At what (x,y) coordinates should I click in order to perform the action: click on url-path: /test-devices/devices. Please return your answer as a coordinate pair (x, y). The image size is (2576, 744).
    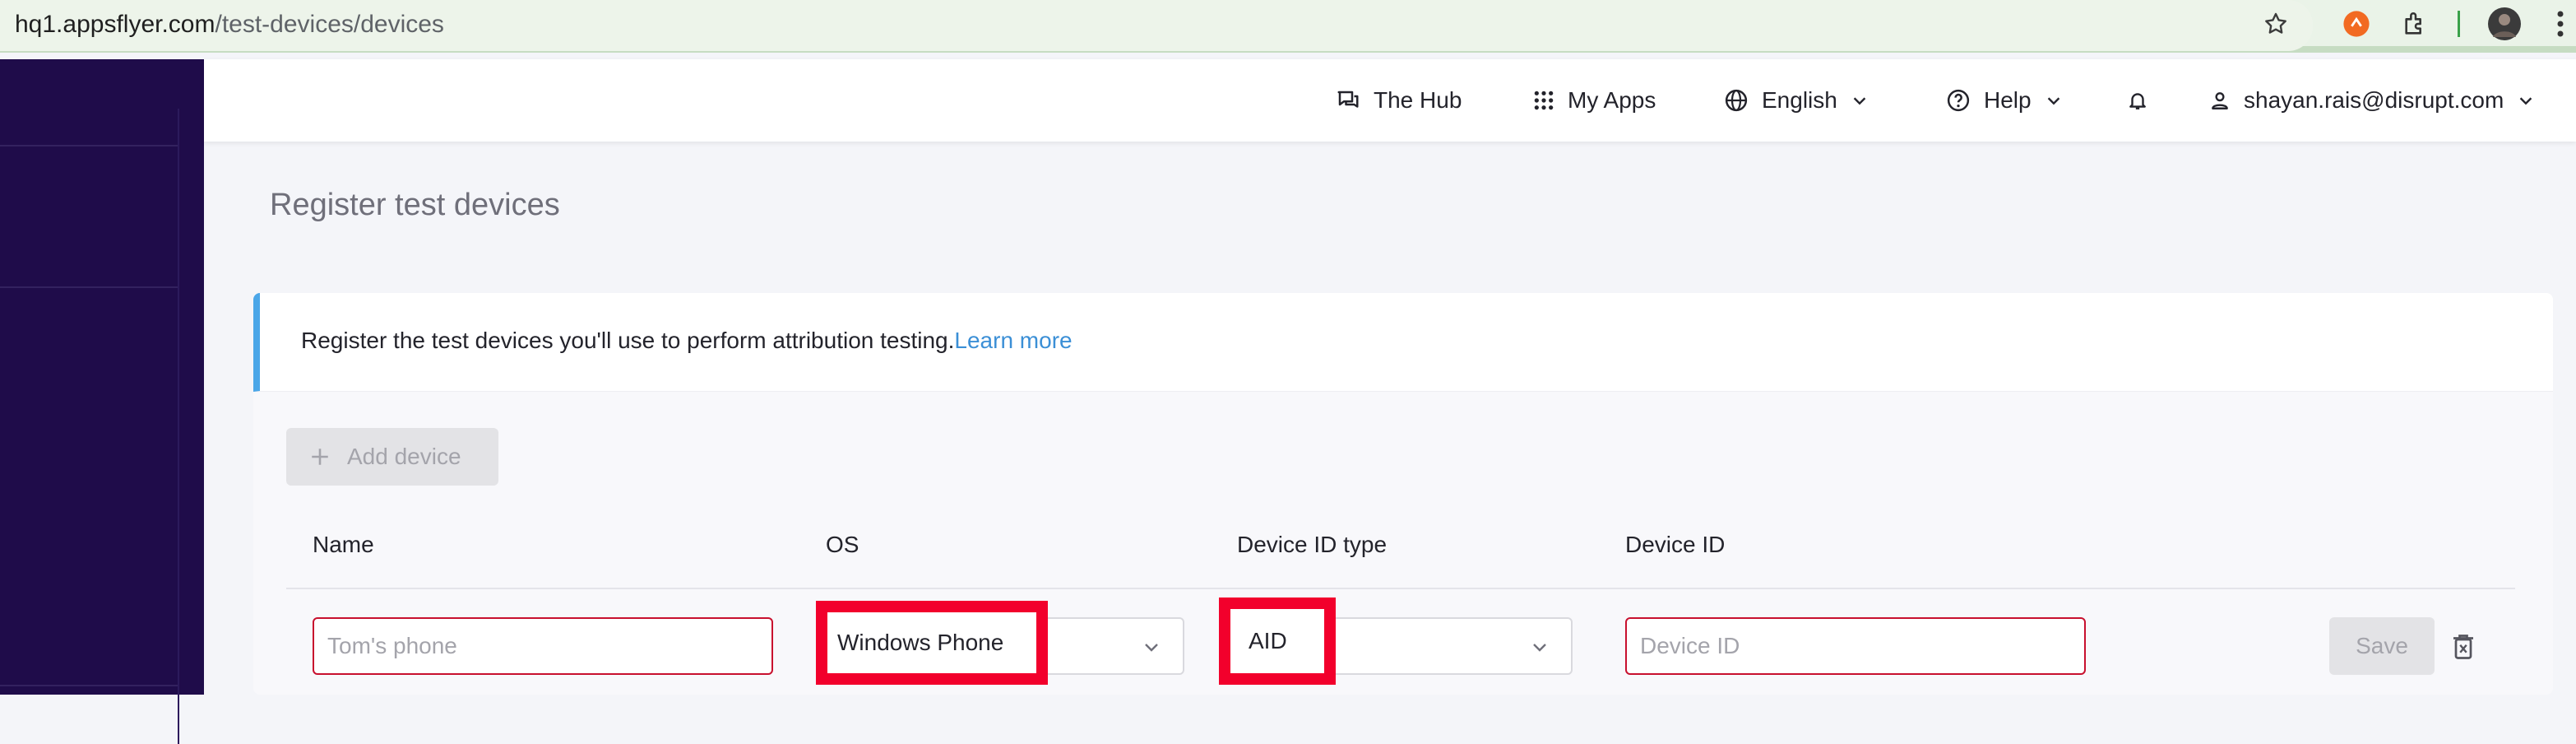
    Looking at the image, I should click on (330, 24).